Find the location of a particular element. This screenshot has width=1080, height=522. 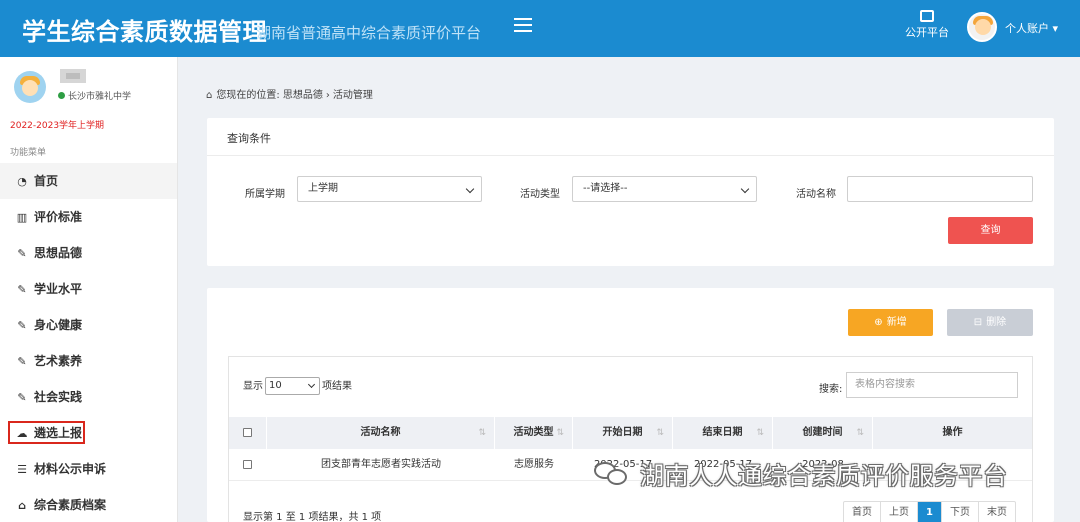

page-first: 首页 is located at coordinates (862, 512).